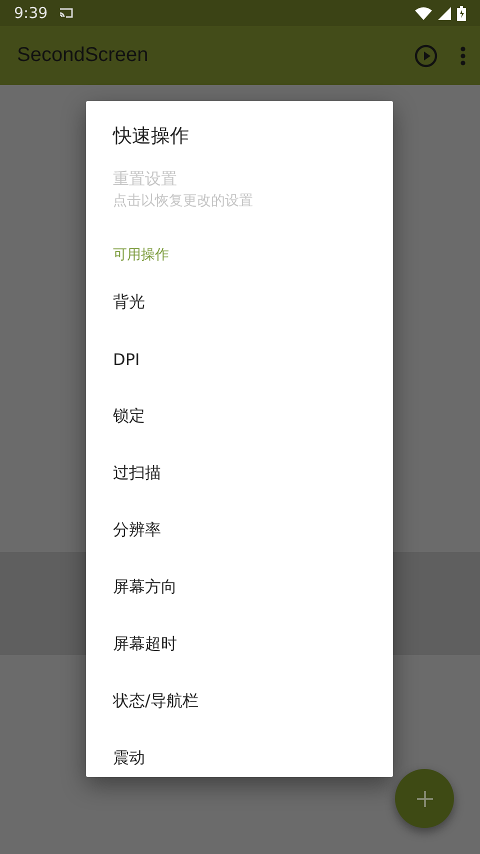 This screenshot has height=854, width=480. Describe the element at coordinates (83, 55) in the screenshot. I see `app-title: SecondScreen` at that location.